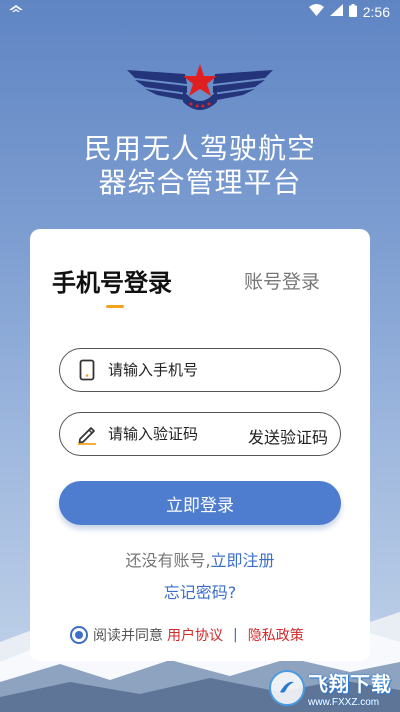 The width and height of the screenshot is (400, 712). Describe the element at coordinates (128, 636) in the screenshot. I see `agree-prefix: 阅读并同意` at that location.